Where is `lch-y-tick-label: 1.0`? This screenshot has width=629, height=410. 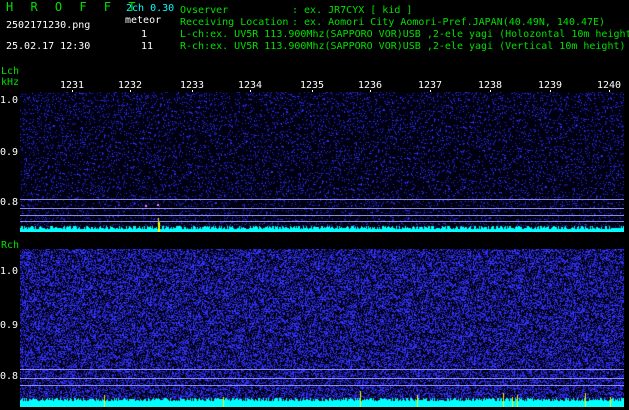 lch-y-tick-label: 1.0 is located at coordinates (9, 100).